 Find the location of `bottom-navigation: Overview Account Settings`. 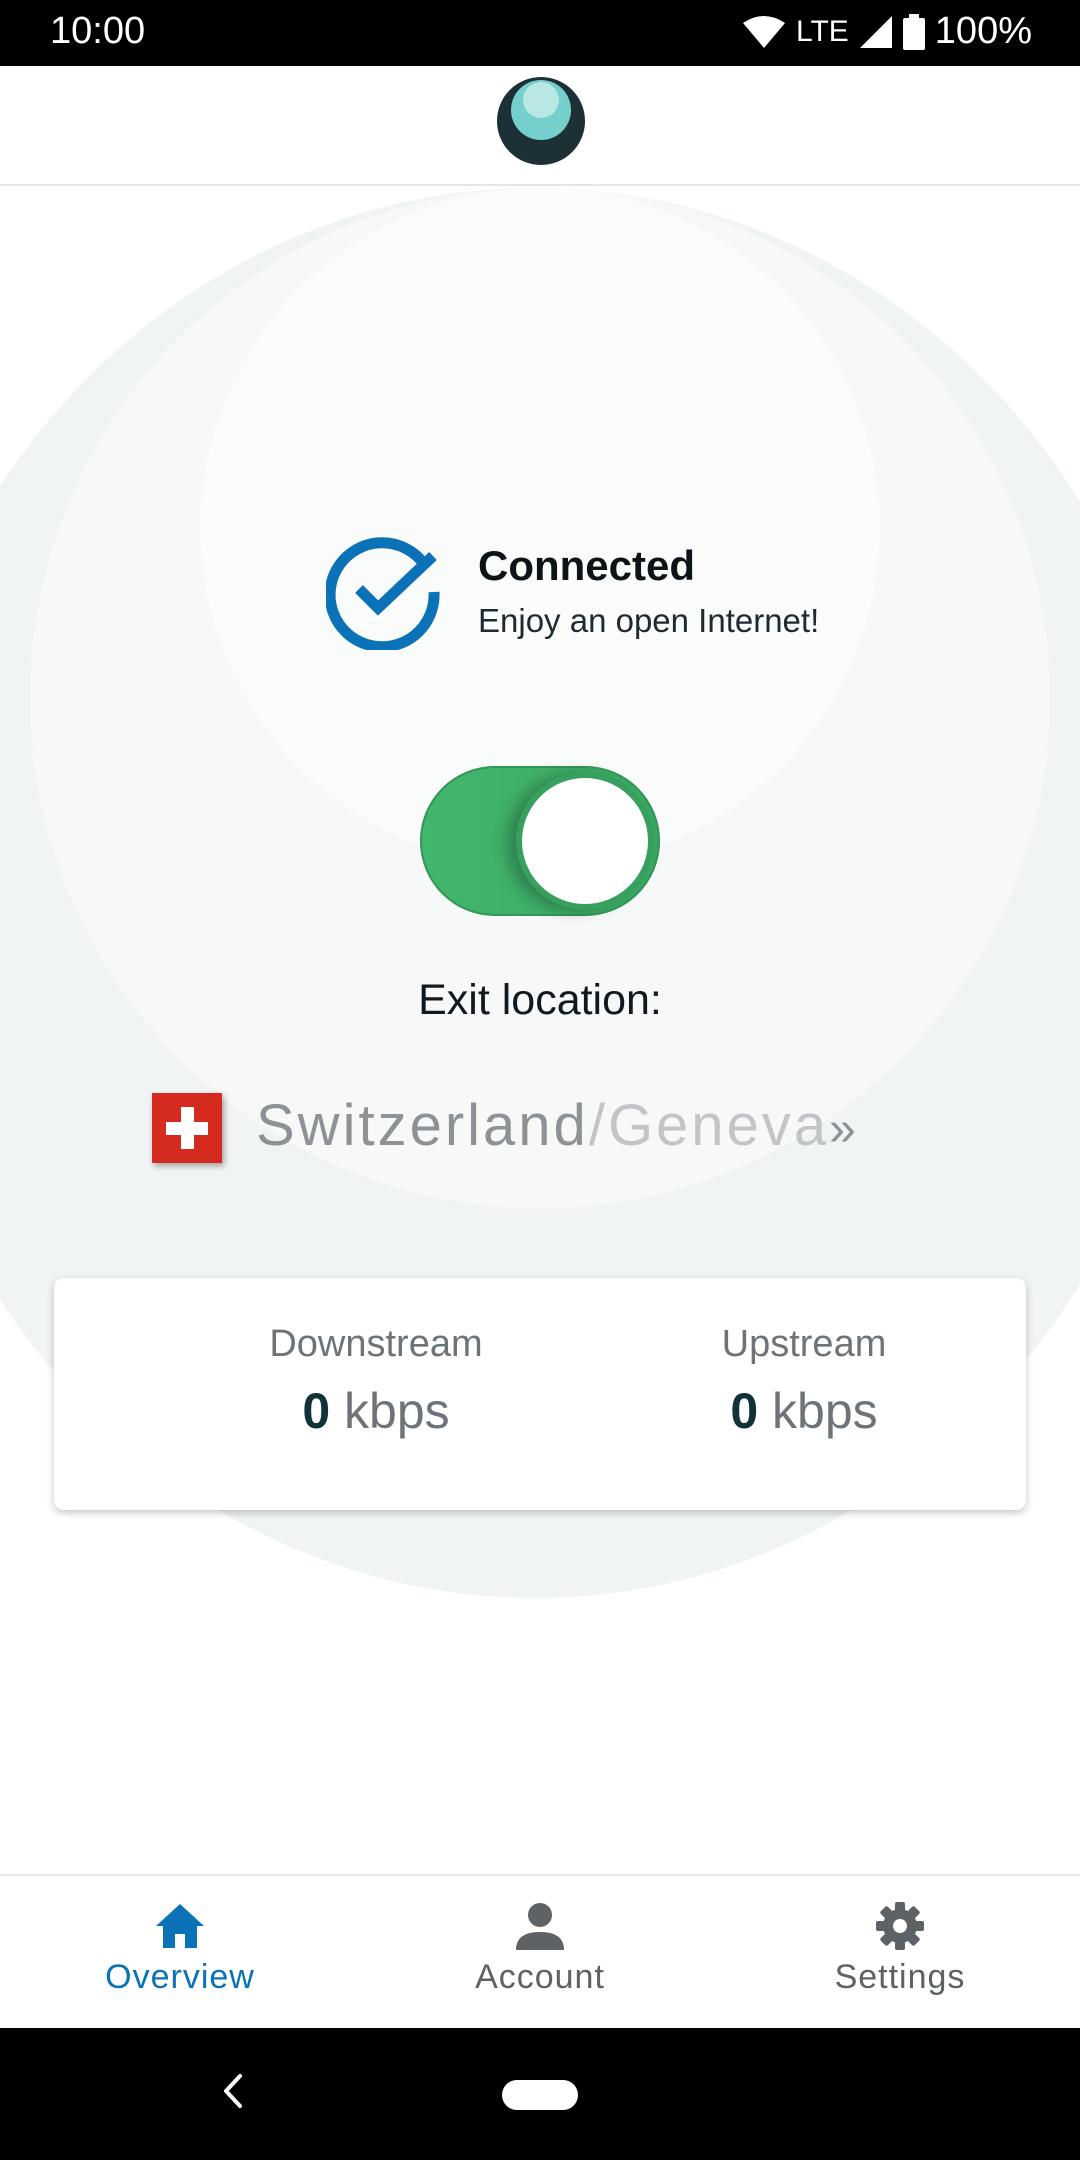

bottom-navigation: Overview Account Settings is located at coordinates (540, 1951).